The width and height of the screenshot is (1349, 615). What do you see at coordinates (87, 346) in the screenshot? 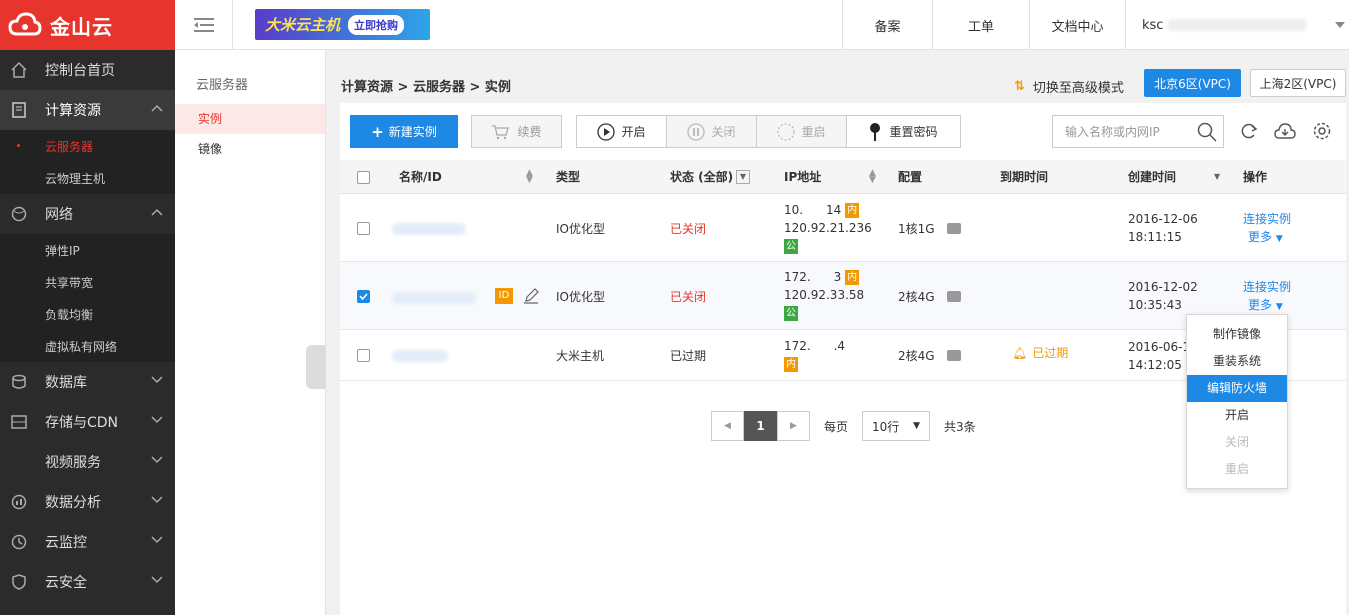
I see `sidebar-item-vpc: 虚拟私有网络` at bounding box center [87, 346].